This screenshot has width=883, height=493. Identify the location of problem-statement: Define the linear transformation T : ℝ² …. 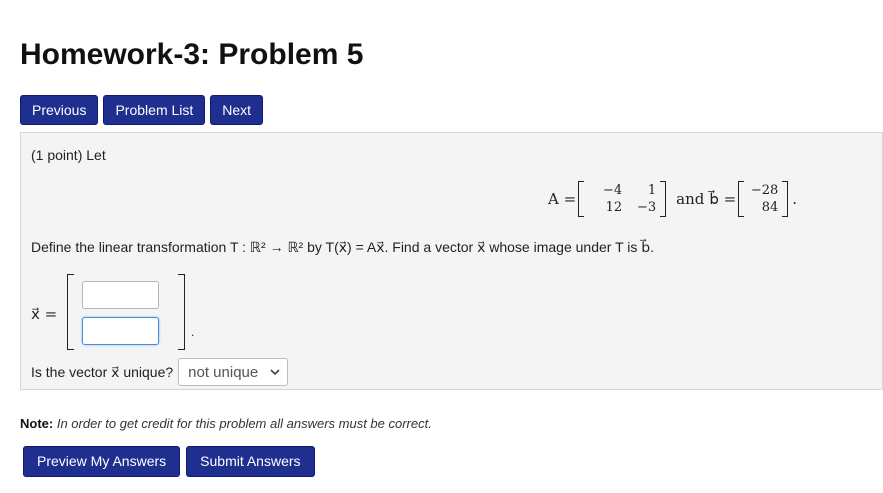
(343, 247).